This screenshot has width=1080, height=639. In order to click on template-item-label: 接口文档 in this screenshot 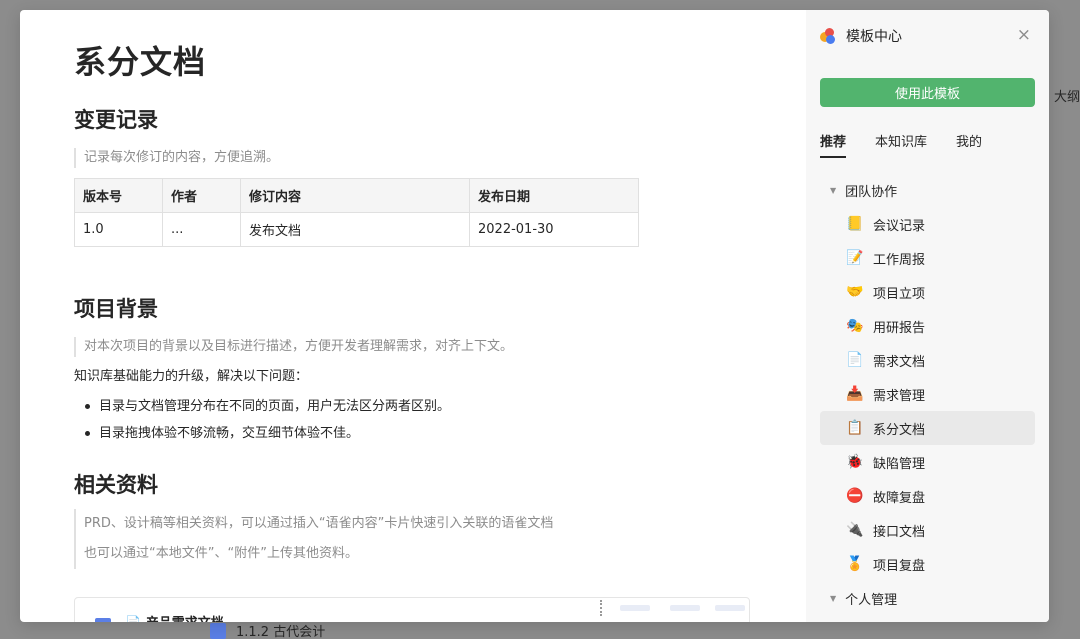, I will do `click(899, 532)`.